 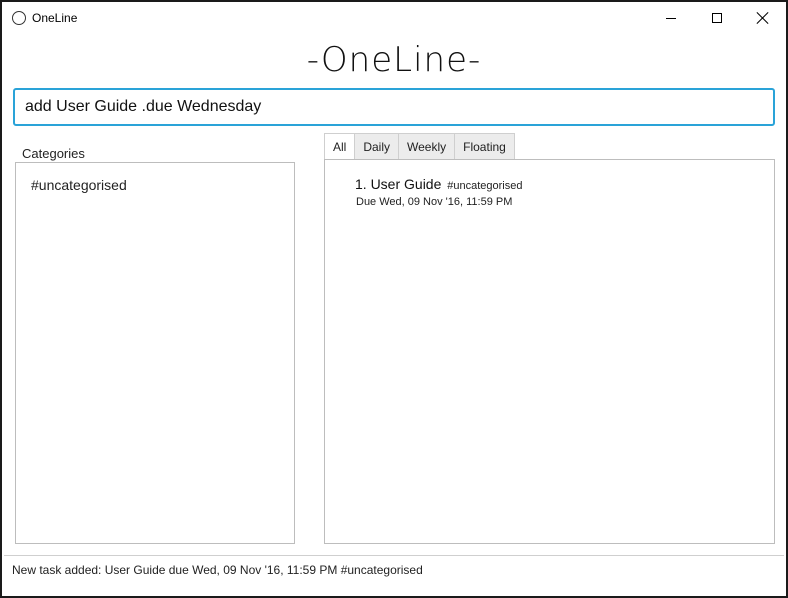 What do you see at coordinates (340, 146) in the screenshot?
I see `tab-all: All` at bounding box center [340, 146].